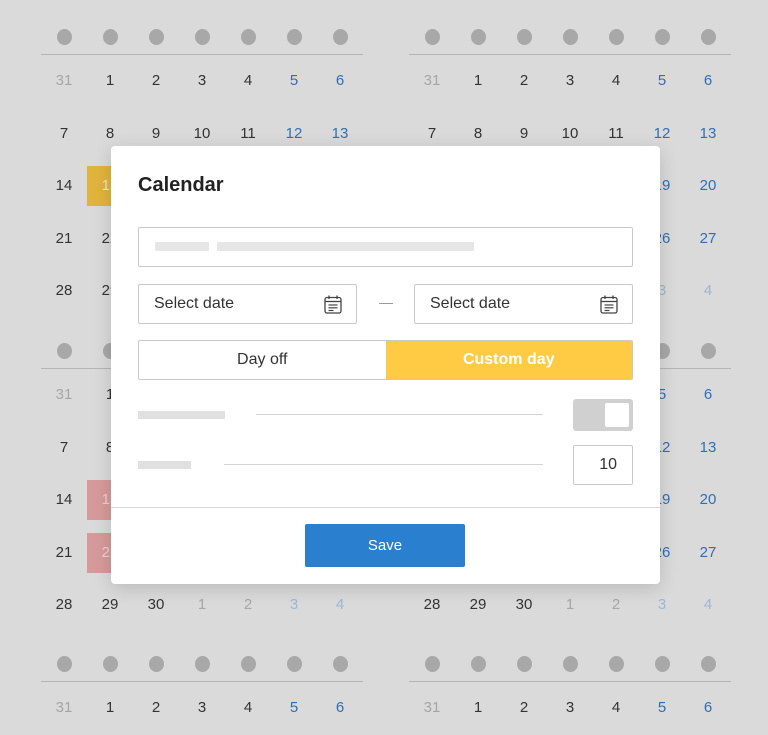 This screenshot has width=768, height=735. I want to click on start-date-placeholder: Select date, so click(194, 303).